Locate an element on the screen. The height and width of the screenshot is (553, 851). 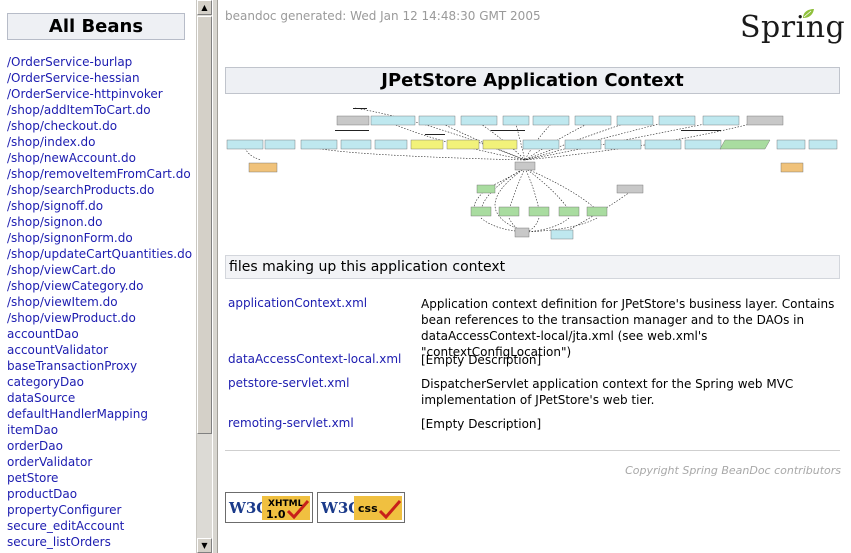
bean-list-item: /shop/signonForm.do is located at coordinates (99, 238).